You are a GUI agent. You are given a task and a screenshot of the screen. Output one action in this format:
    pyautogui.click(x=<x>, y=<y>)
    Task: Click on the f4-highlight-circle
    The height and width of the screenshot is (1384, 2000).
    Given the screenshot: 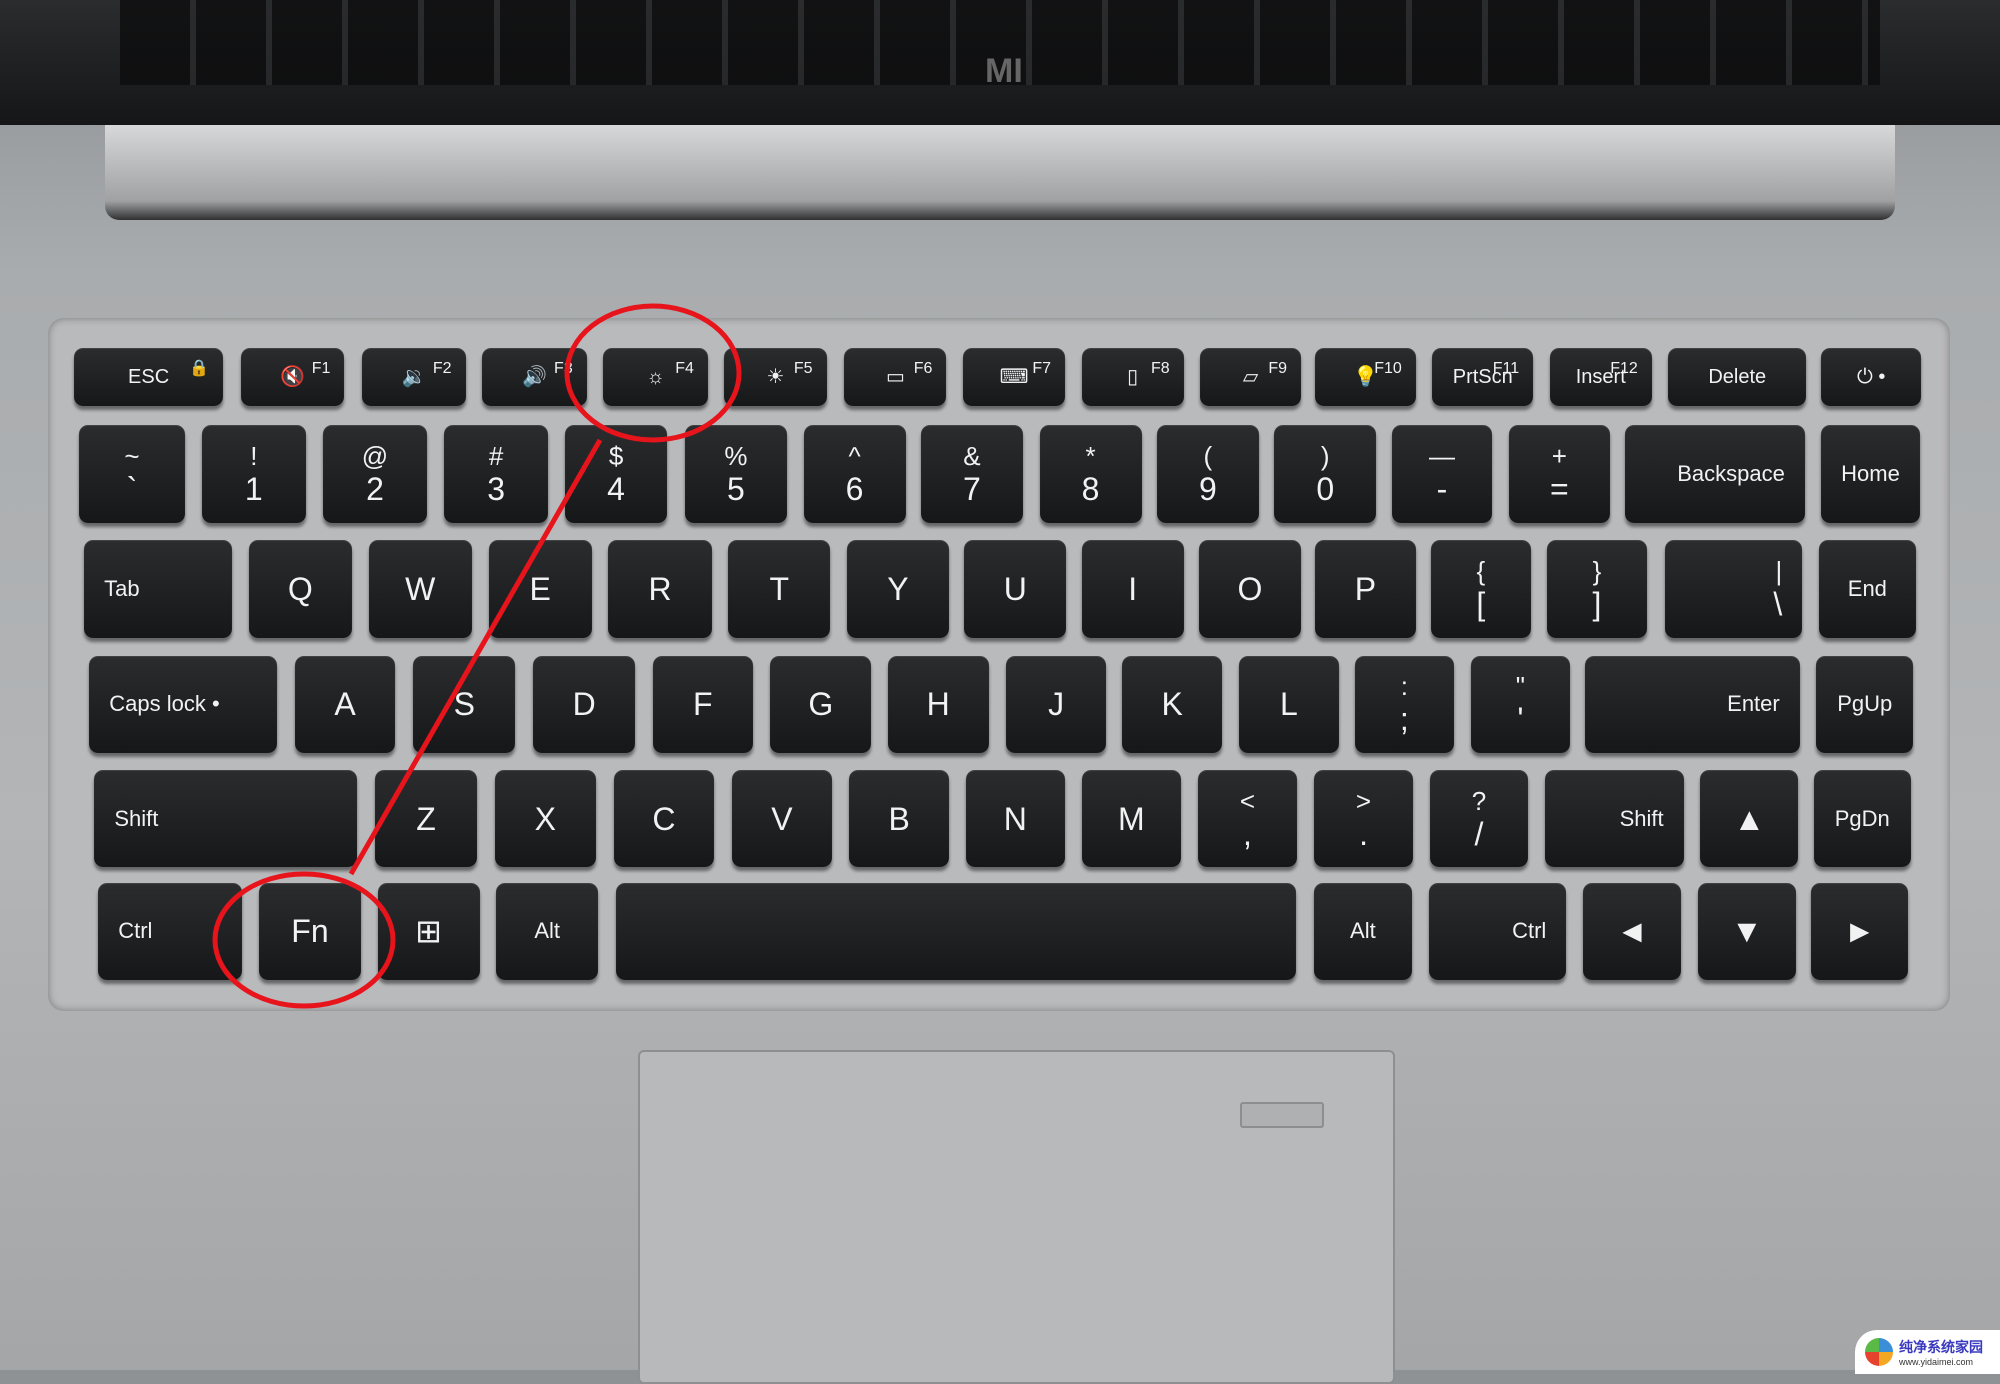 What is the action you would take?
    pyautogui.click(x=653, y=373)
    